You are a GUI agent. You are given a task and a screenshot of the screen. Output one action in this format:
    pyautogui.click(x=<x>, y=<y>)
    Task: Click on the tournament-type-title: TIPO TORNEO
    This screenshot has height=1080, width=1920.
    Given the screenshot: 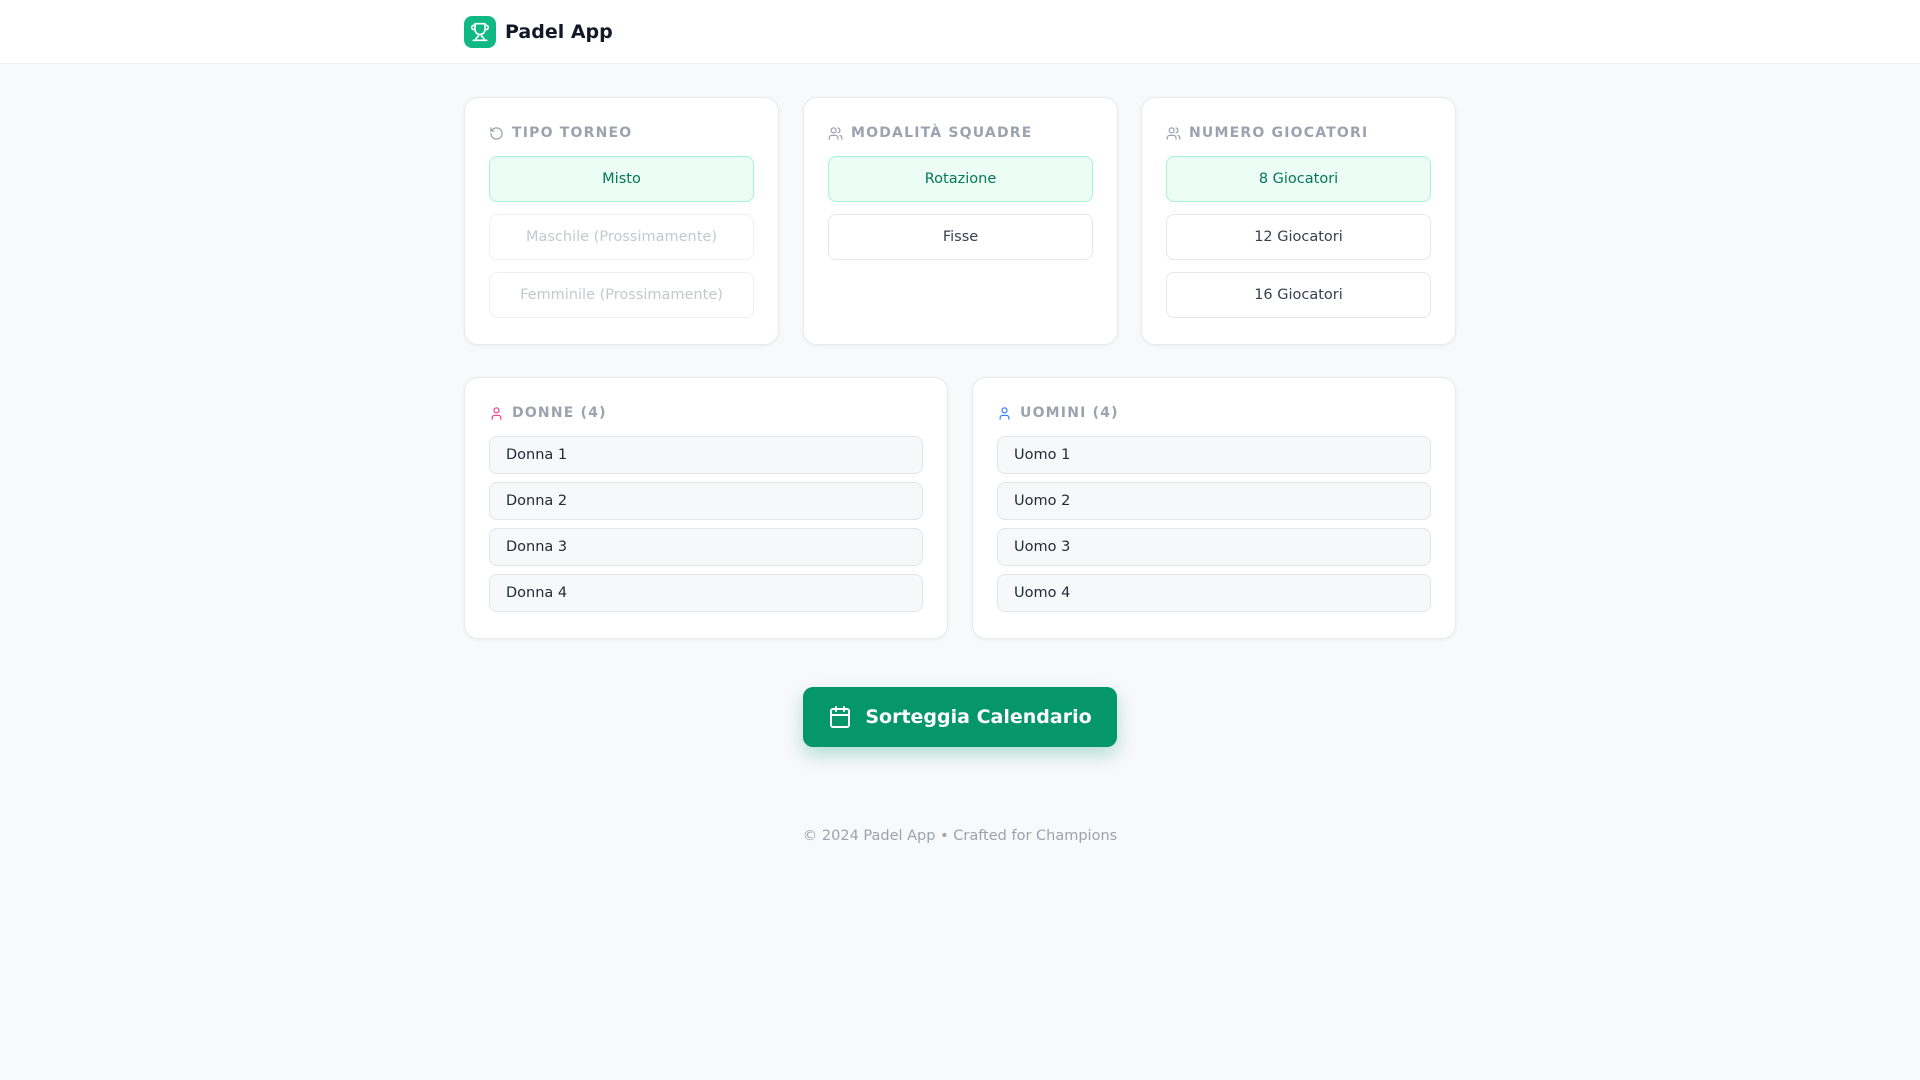 What is the action you would take?
    pyautogui.click(x=621, y=133)
    